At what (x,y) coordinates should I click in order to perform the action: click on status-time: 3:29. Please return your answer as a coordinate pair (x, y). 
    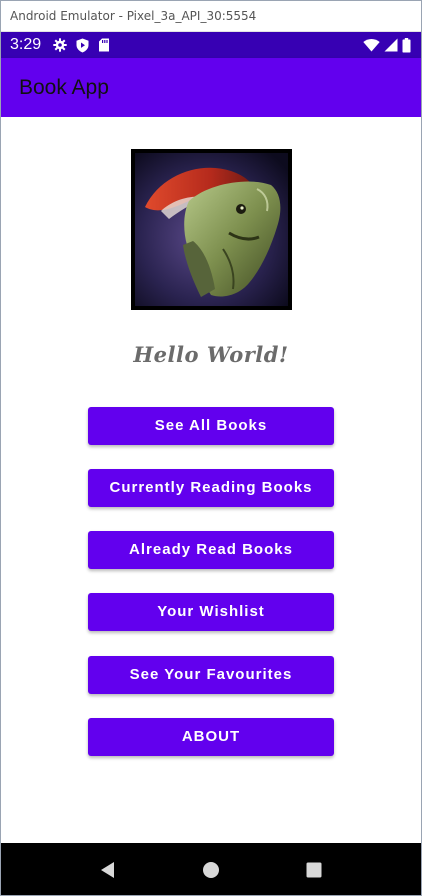
    Looking at the image, I should click on (26, 44).